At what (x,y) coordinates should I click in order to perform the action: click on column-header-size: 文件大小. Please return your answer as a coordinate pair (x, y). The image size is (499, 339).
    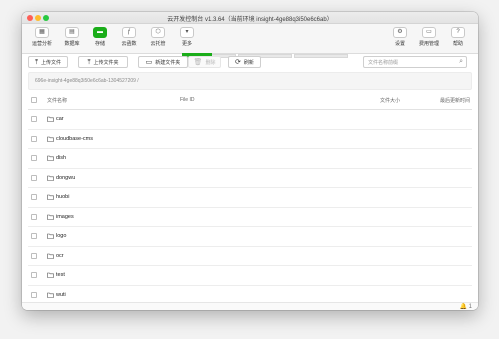
    Looking at the image, I should click on (390, 100).